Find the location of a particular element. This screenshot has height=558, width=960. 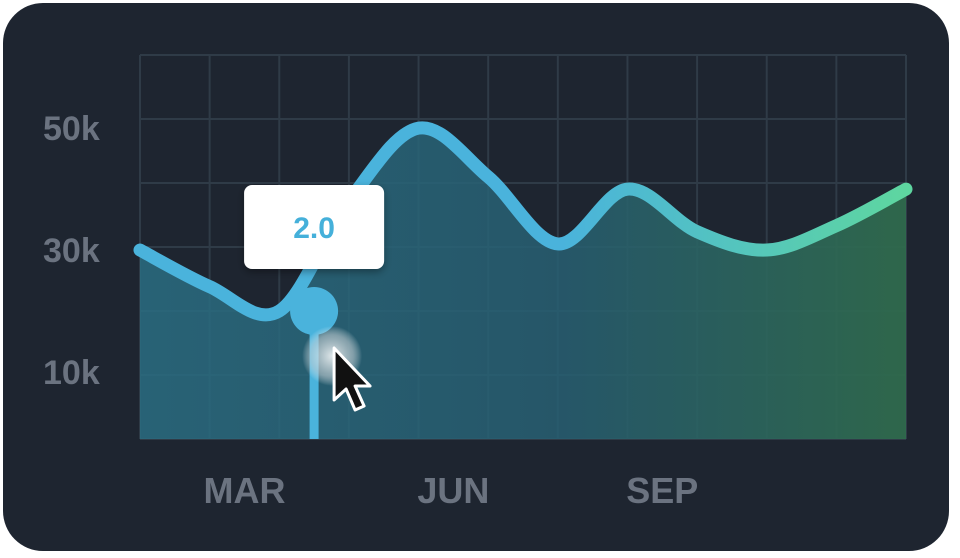

x-tick-label: MAR is located at coordinates (244, 490).